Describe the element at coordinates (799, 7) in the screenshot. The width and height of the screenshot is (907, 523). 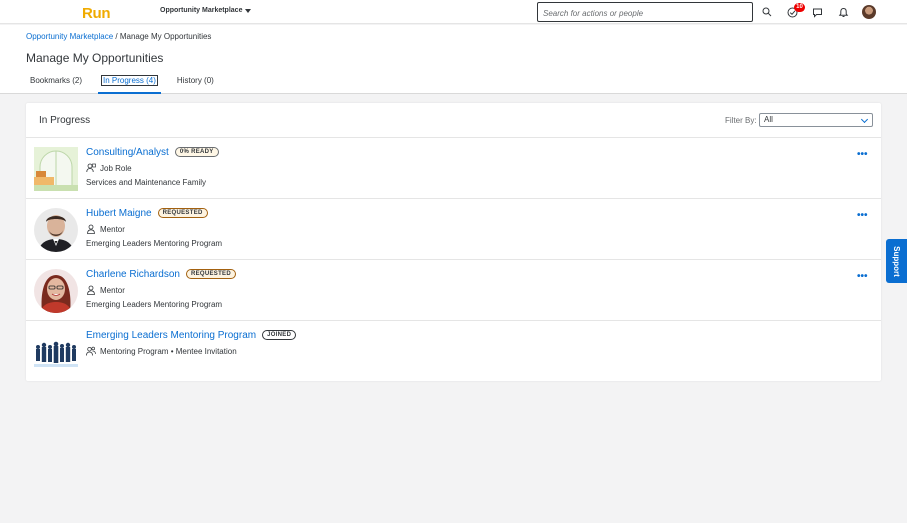
I see `notification-badge: 10` at that location.